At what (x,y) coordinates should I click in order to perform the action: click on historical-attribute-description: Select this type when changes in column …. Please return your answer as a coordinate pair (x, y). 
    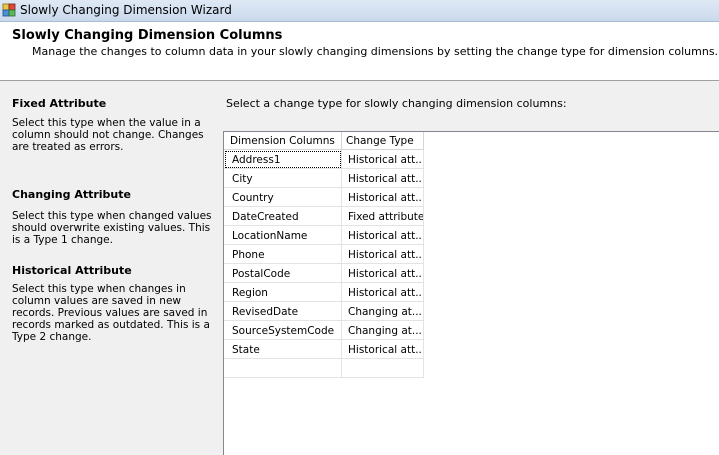
    Looking at the image, I should click on (111, 313).